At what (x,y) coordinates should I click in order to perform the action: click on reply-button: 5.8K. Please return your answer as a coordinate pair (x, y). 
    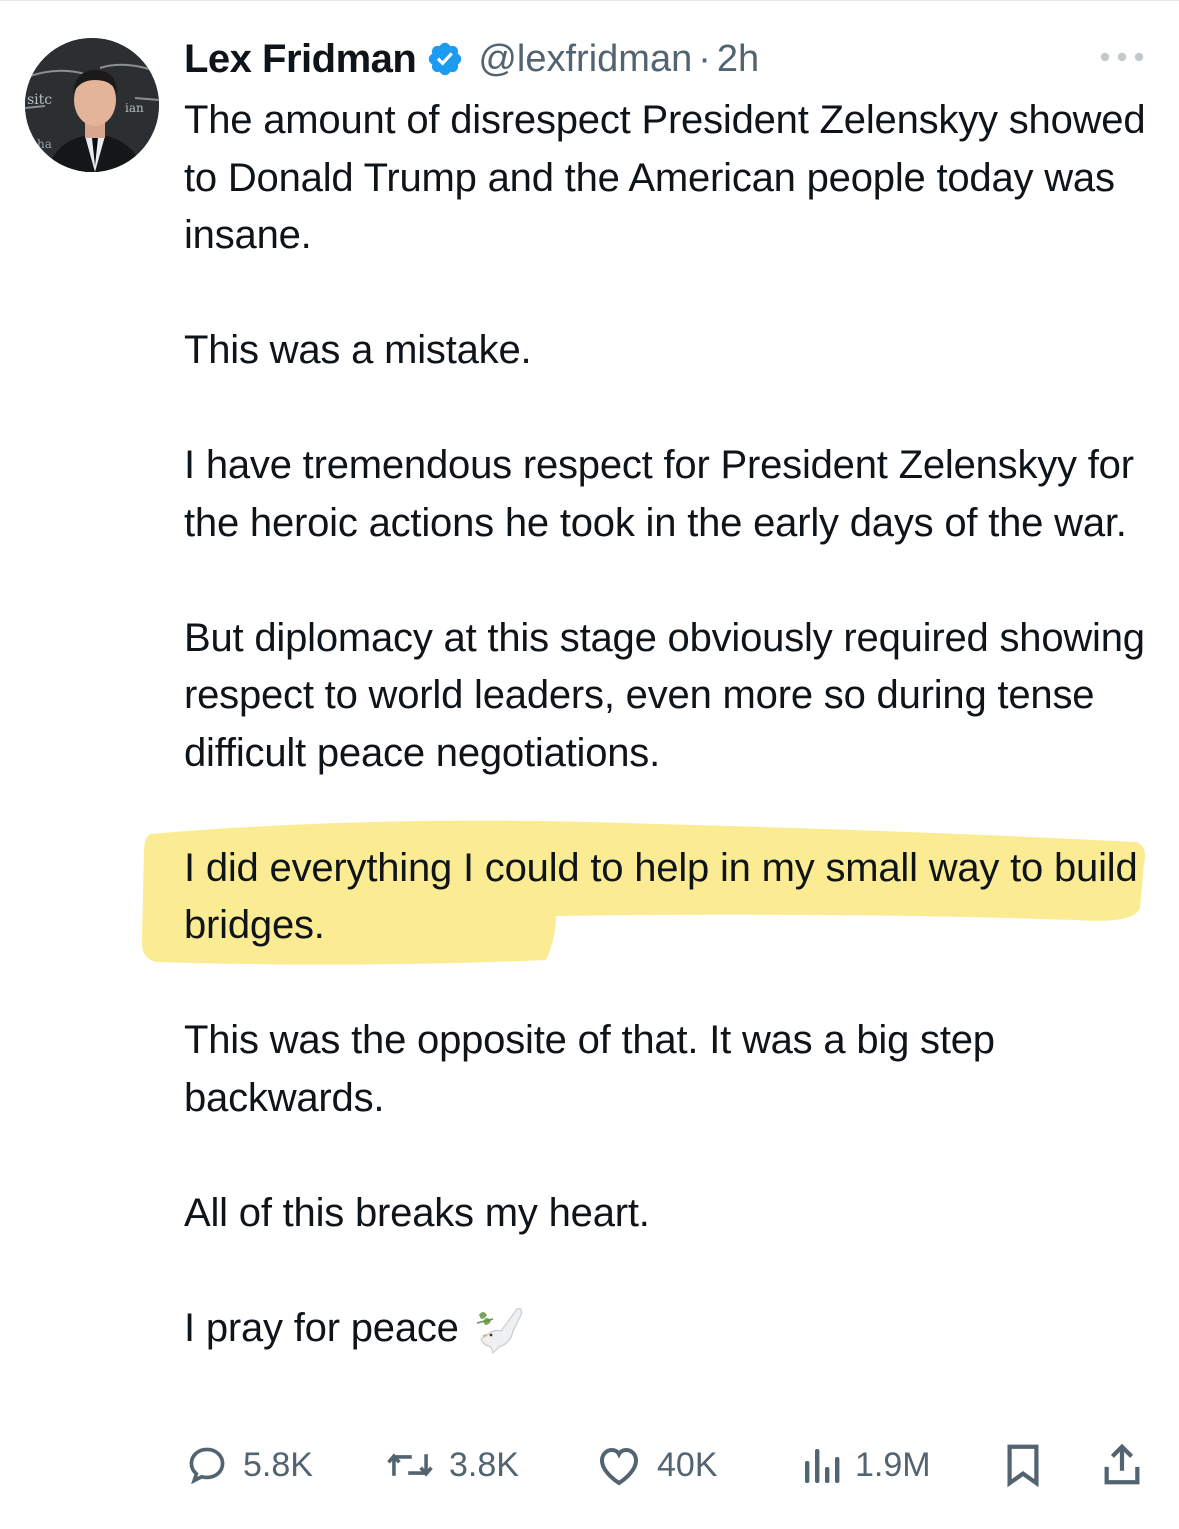
    Looking at the image, I should click on (249, 1465).